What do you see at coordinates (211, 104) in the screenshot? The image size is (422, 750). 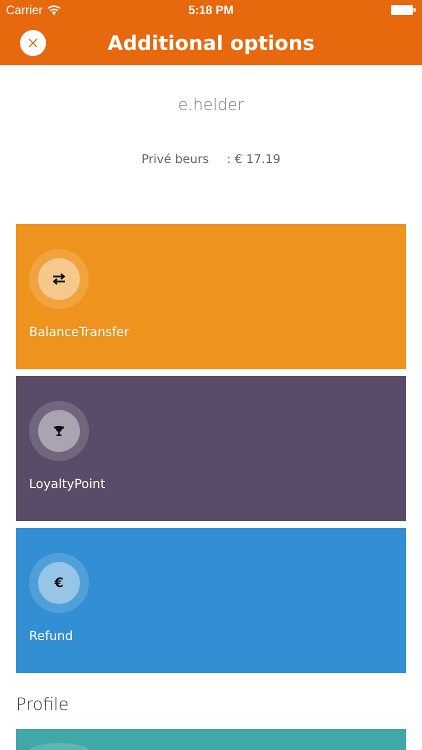 I see `user-name: e.helder` at bounding box center [211, 104].